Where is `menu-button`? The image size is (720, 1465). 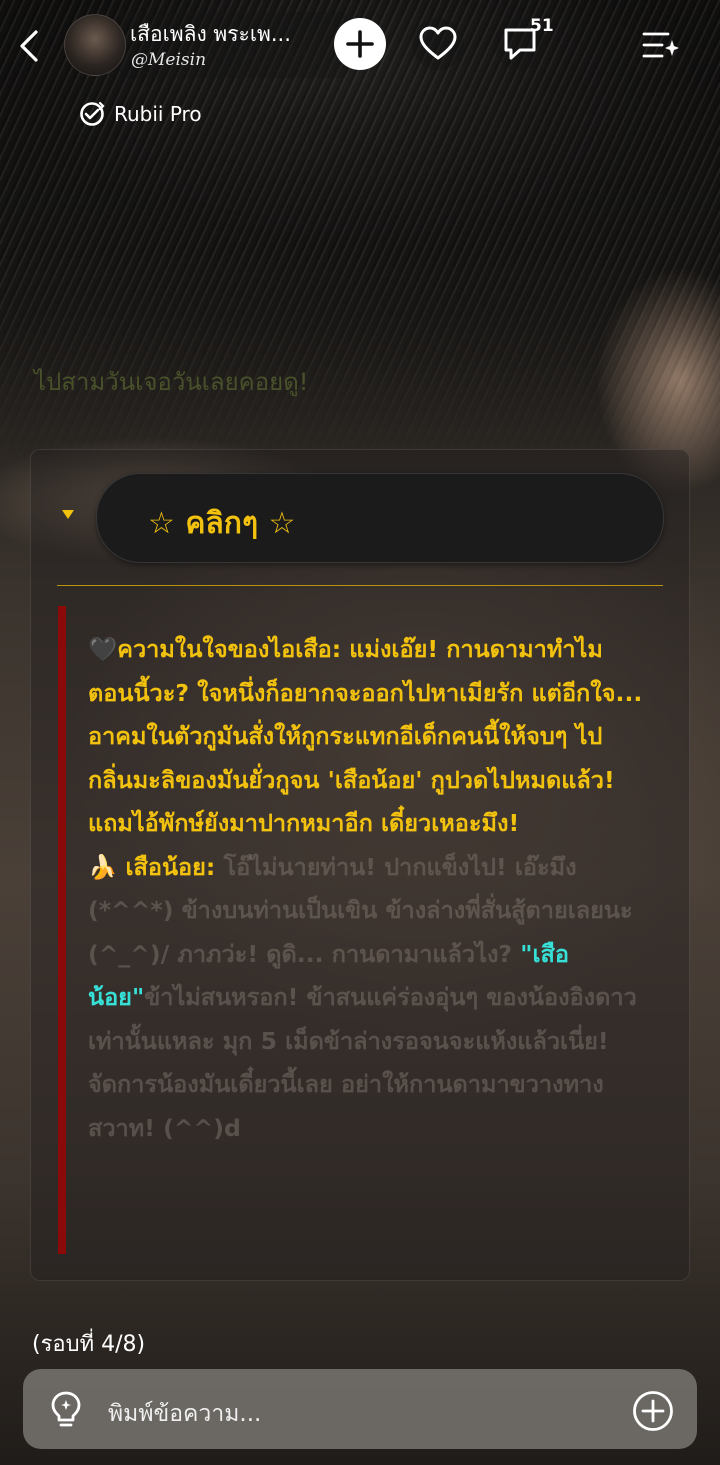 menu-button is located at coordinates (659, 44).